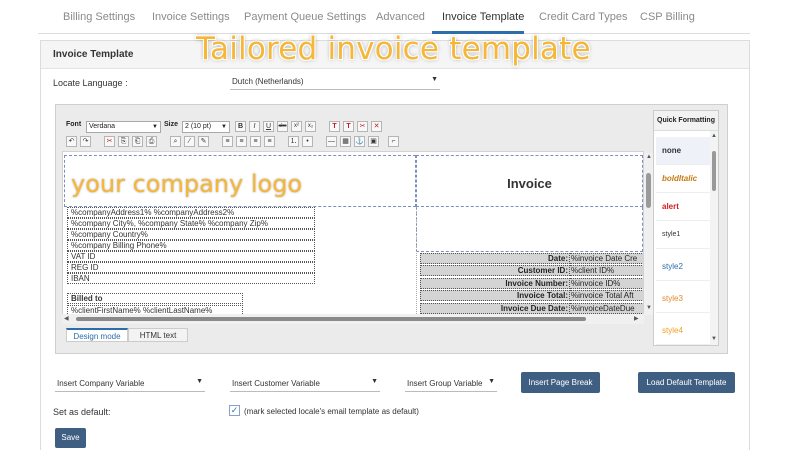 The width and height of the screenshot is (800, 450). I want to click on cleanup-icon: ✂, so click(362, 126).